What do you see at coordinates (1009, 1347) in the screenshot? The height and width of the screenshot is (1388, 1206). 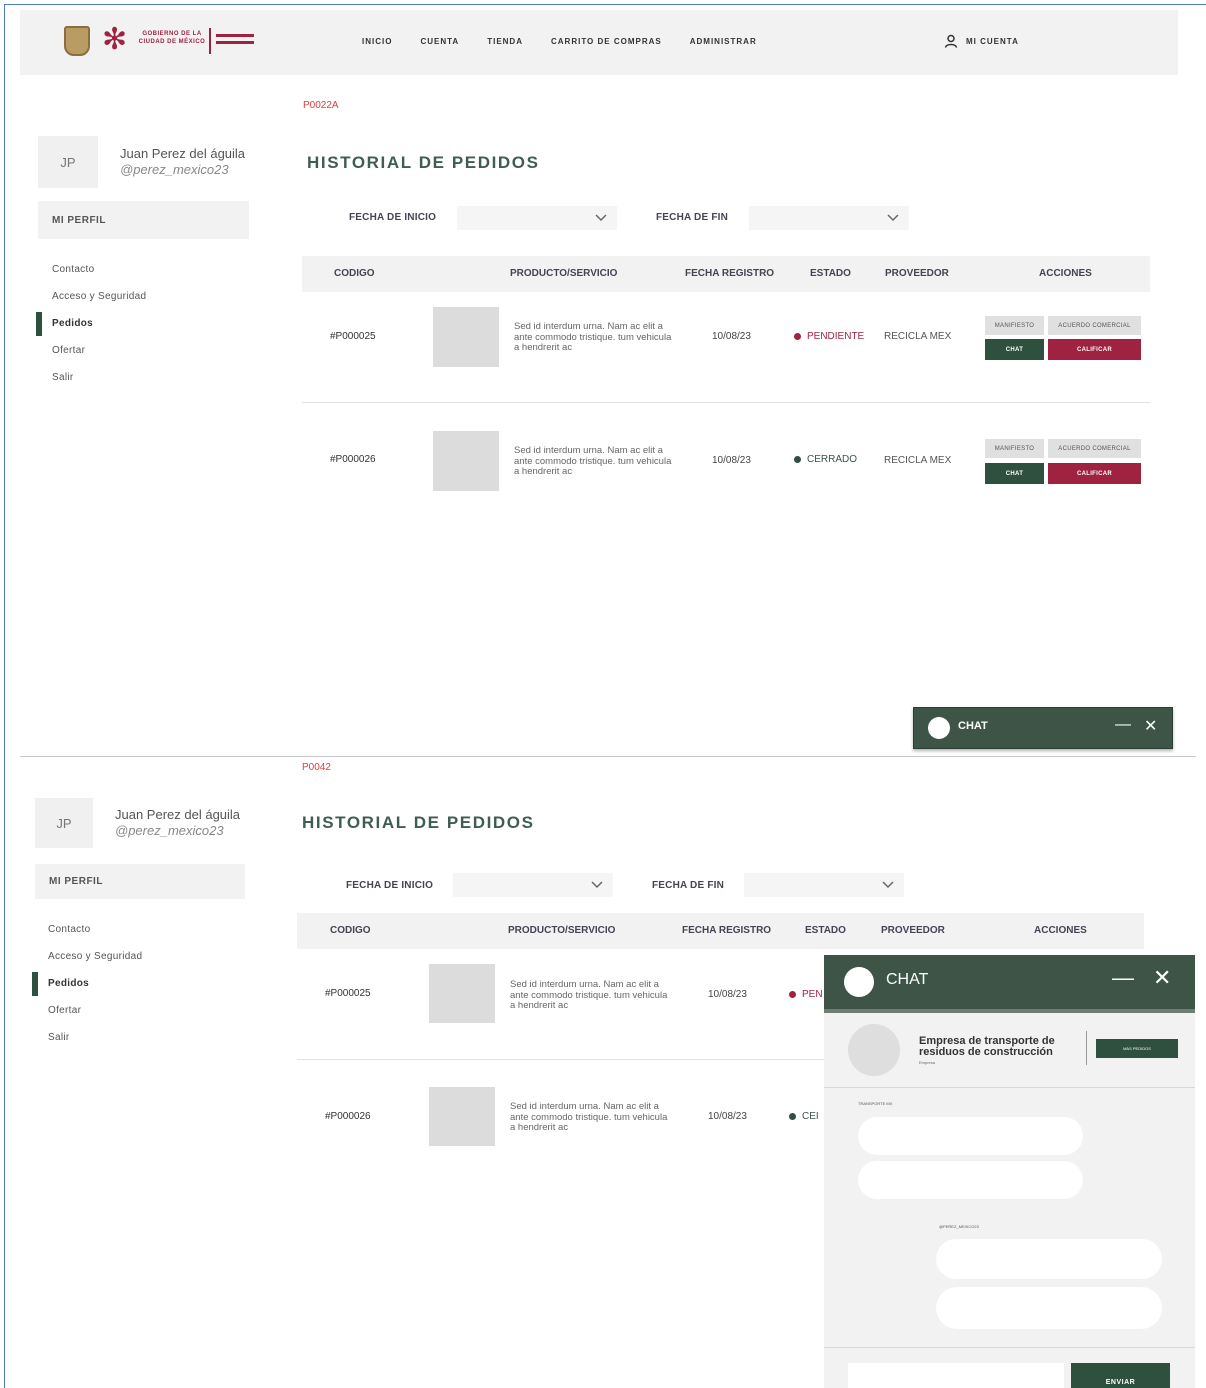 I see `chat-footer-divider` at bounding box center [1009, 1347].